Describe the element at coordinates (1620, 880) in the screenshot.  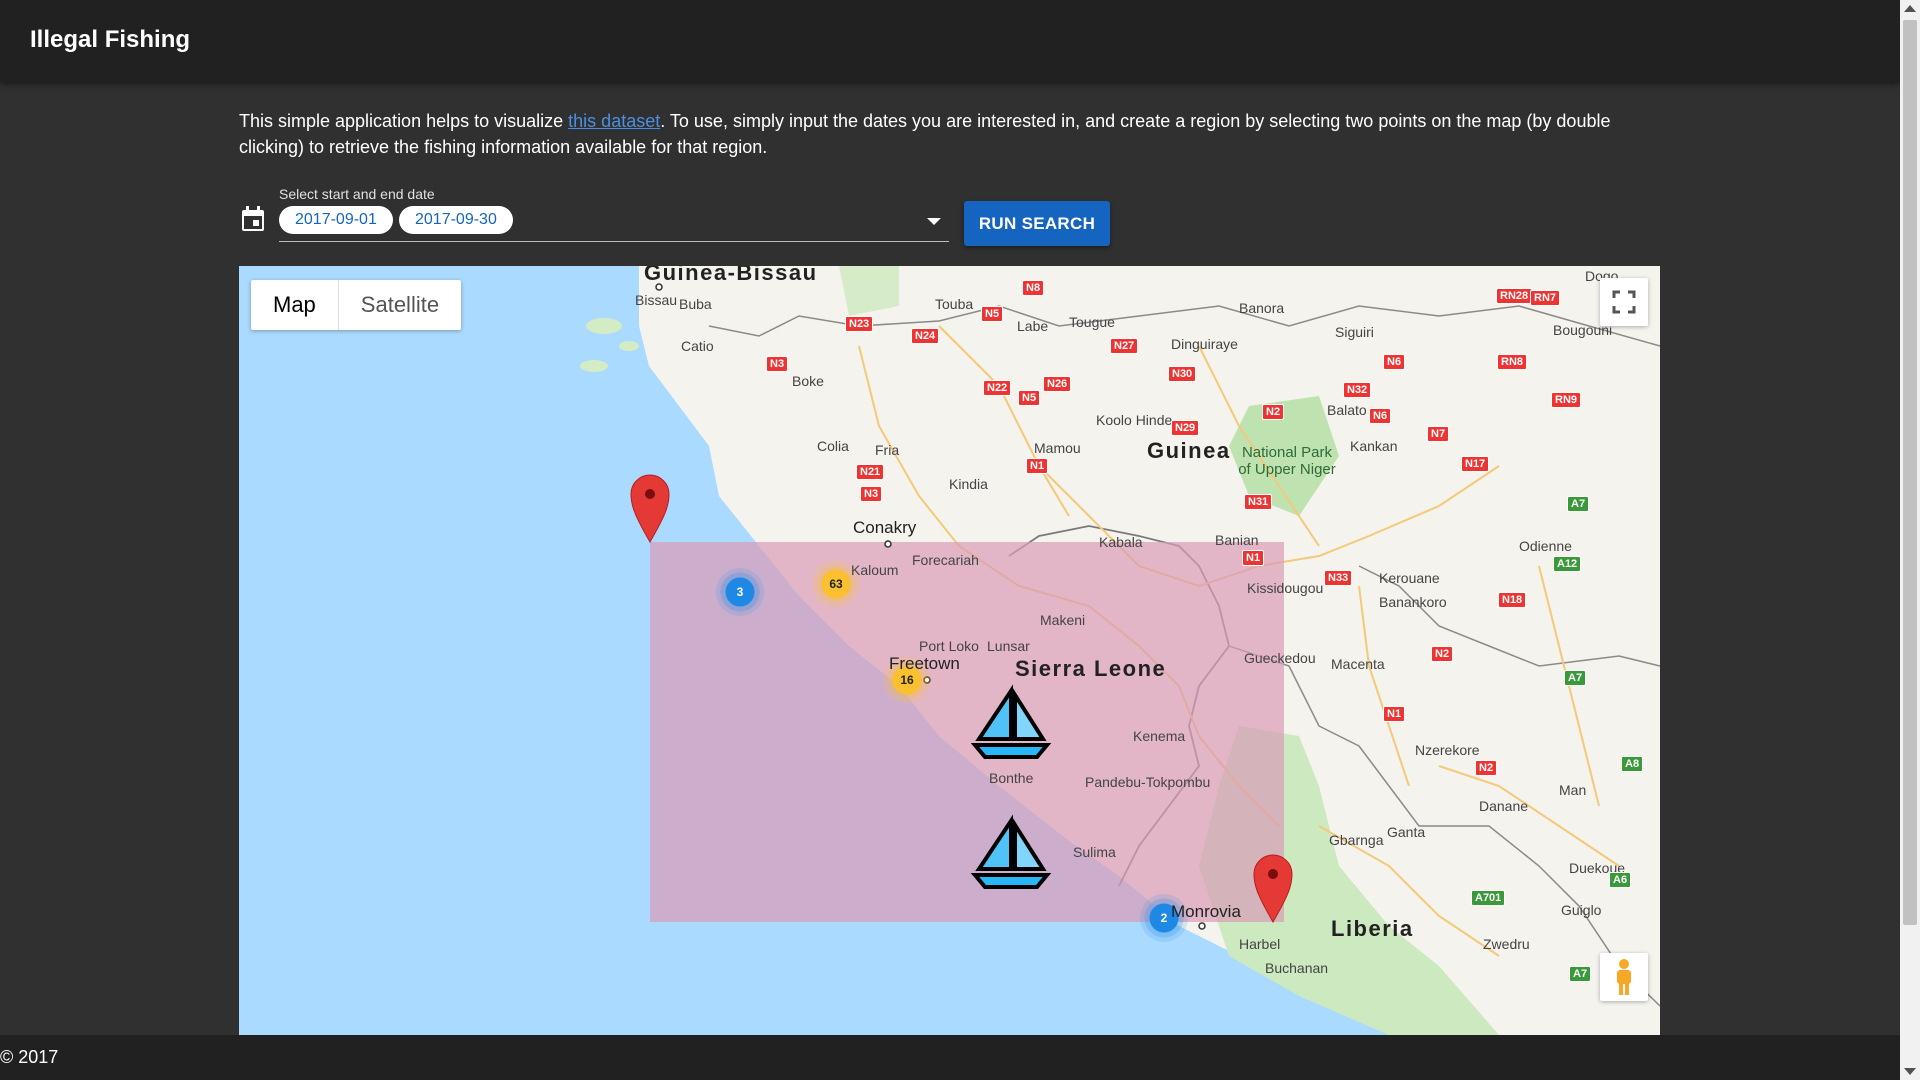
I see `road-shield: A6` at that location.